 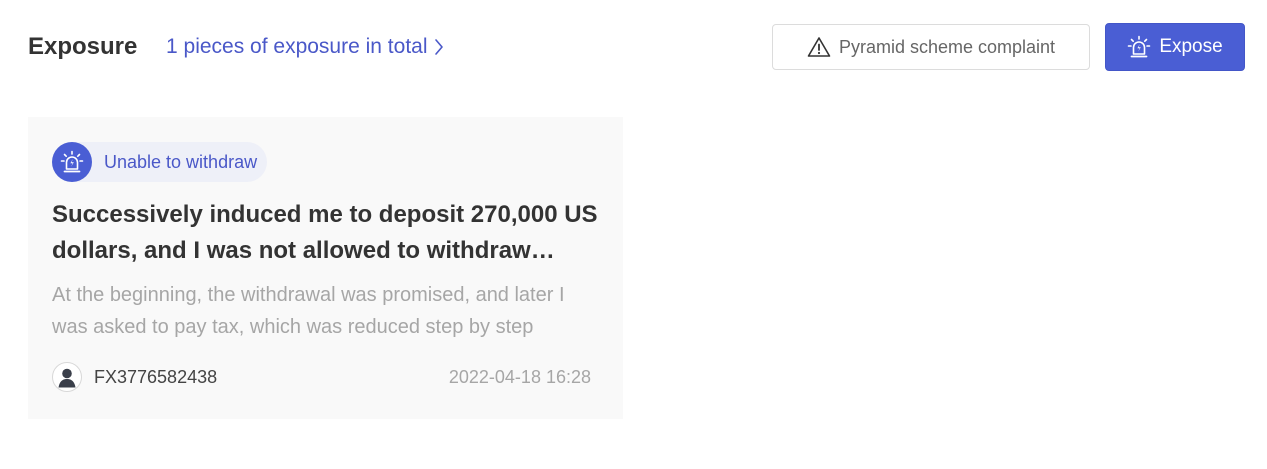 I want to click on category-tag-label: Unable to withdraw, so click(x=181, y=161).